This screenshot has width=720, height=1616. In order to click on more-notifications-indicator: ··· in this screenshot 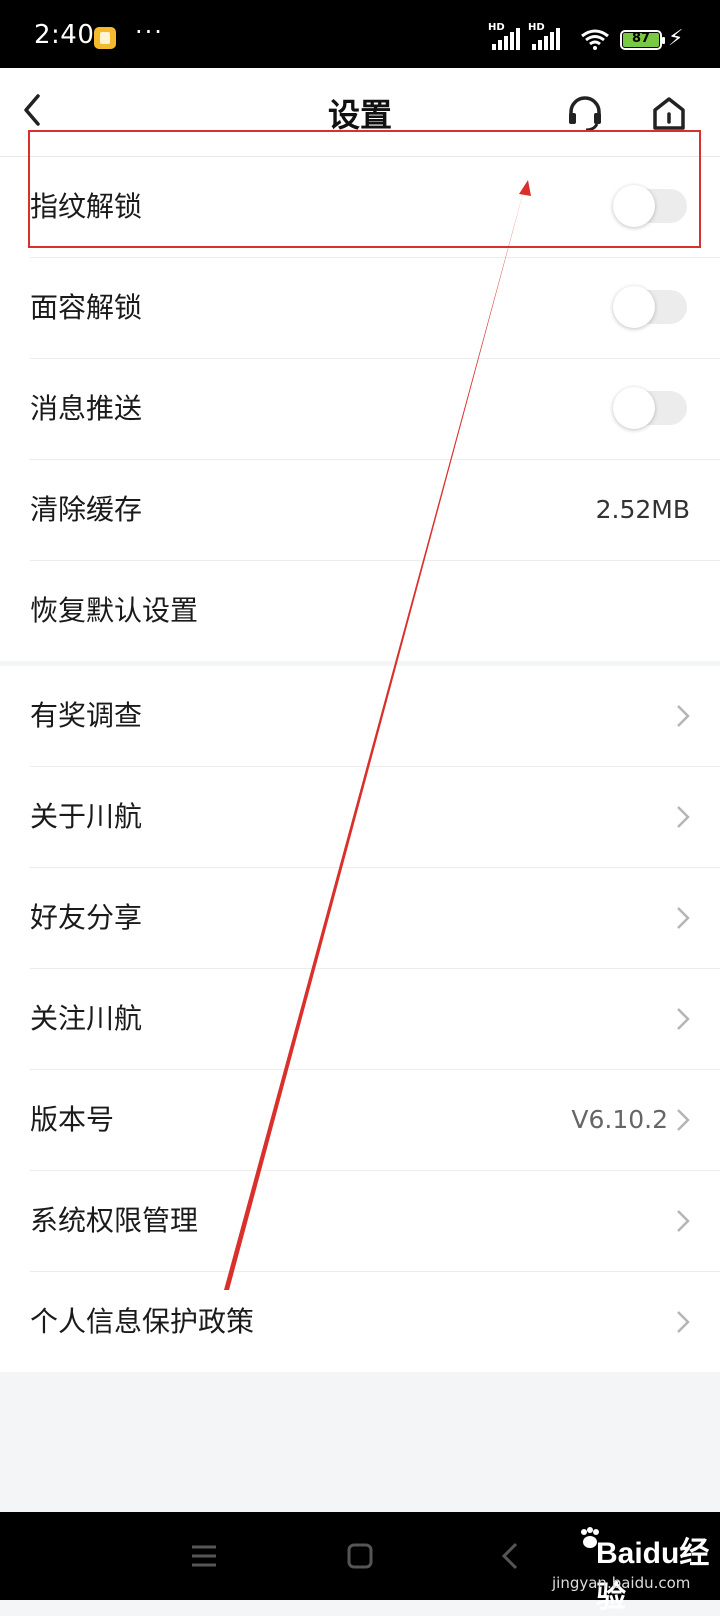, I will do `click(149, 32)`.